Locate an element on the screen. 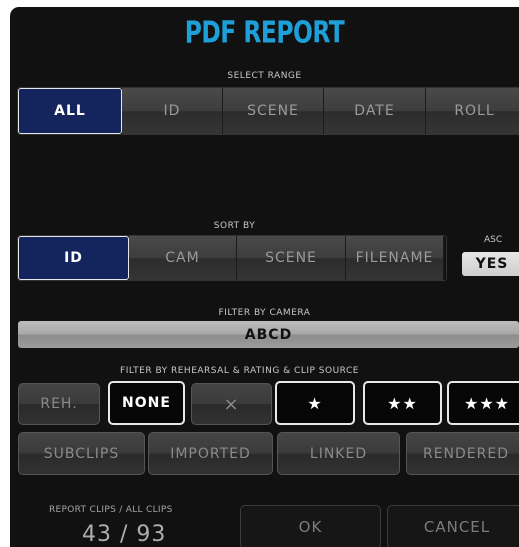 This screenshot has height=547, width=519. sort-by-segmented: ID CAM SCENE FILENAME is located at coordinates (232, 258).